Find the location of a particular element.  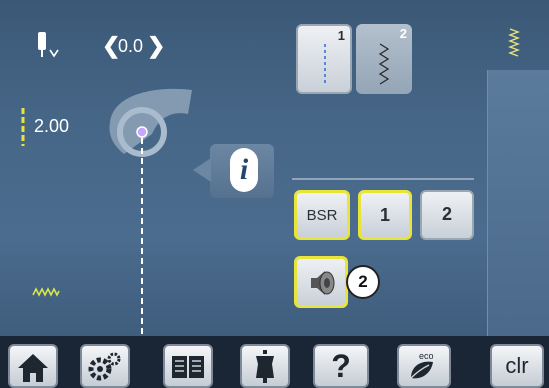

speaker-icon is located at coordinates (322, 283).